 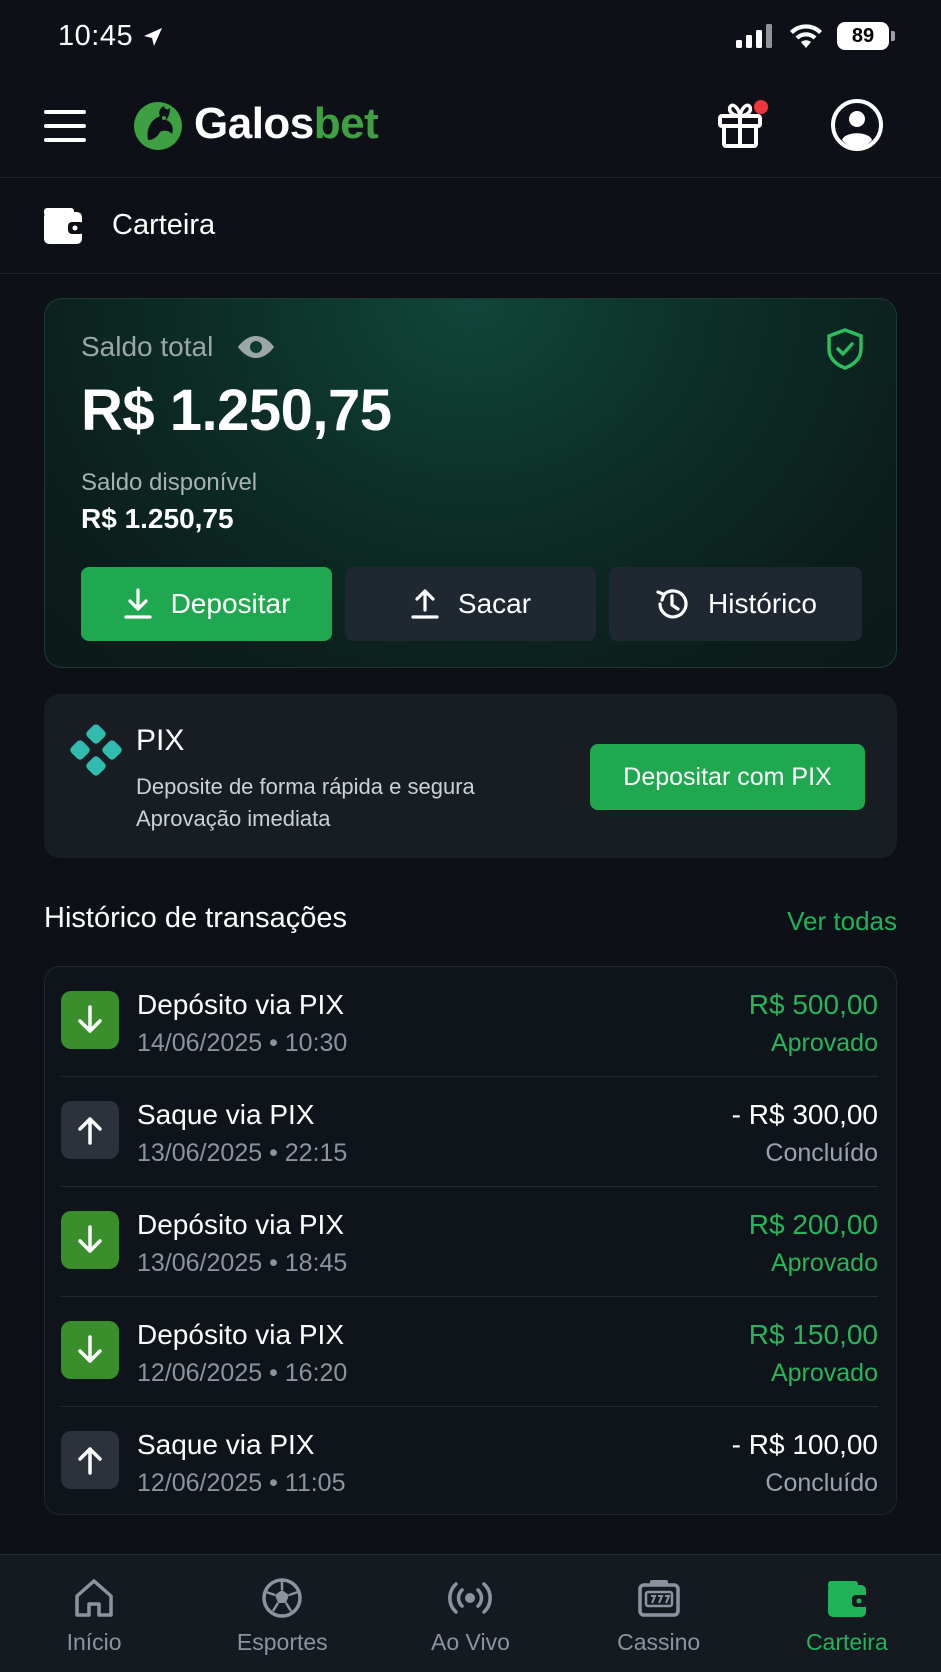 I want to click on location-arrow-icon, so click(x=153, y=36).